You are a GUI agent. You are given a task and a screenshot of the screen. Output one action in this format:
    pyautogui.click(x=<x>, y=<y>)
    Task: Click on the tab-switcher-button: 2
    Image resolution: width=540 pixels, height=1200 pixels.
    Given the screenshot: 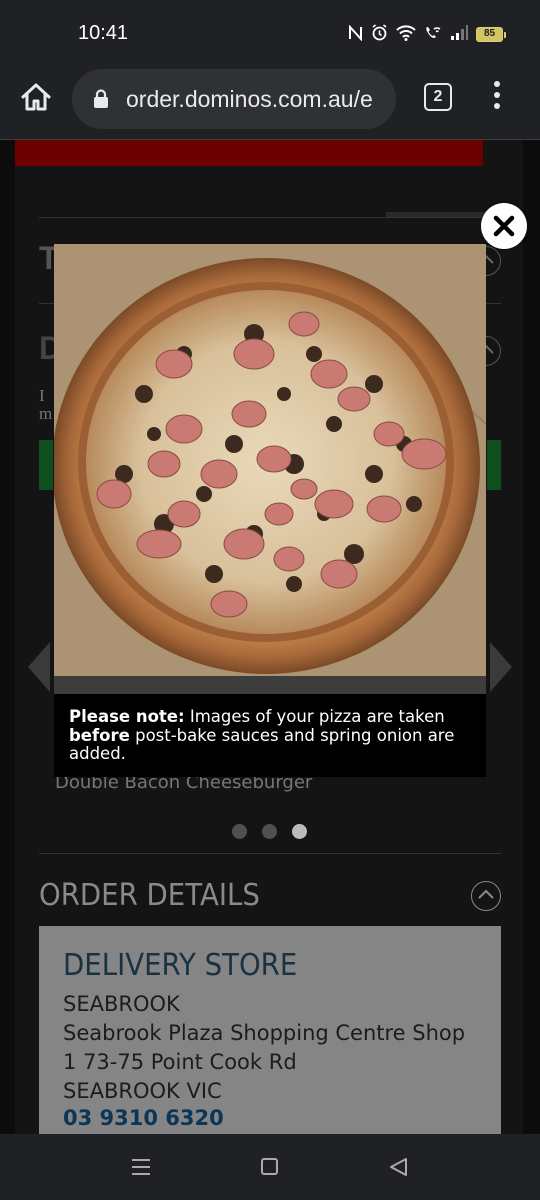 What is the action you would take?
    pyautogui.click(x=438, y=97)
    